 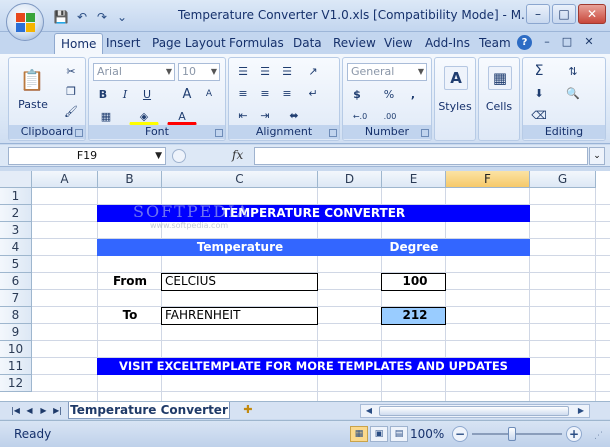 I want to click on column-header-g: G, so click(x=563, y=179).